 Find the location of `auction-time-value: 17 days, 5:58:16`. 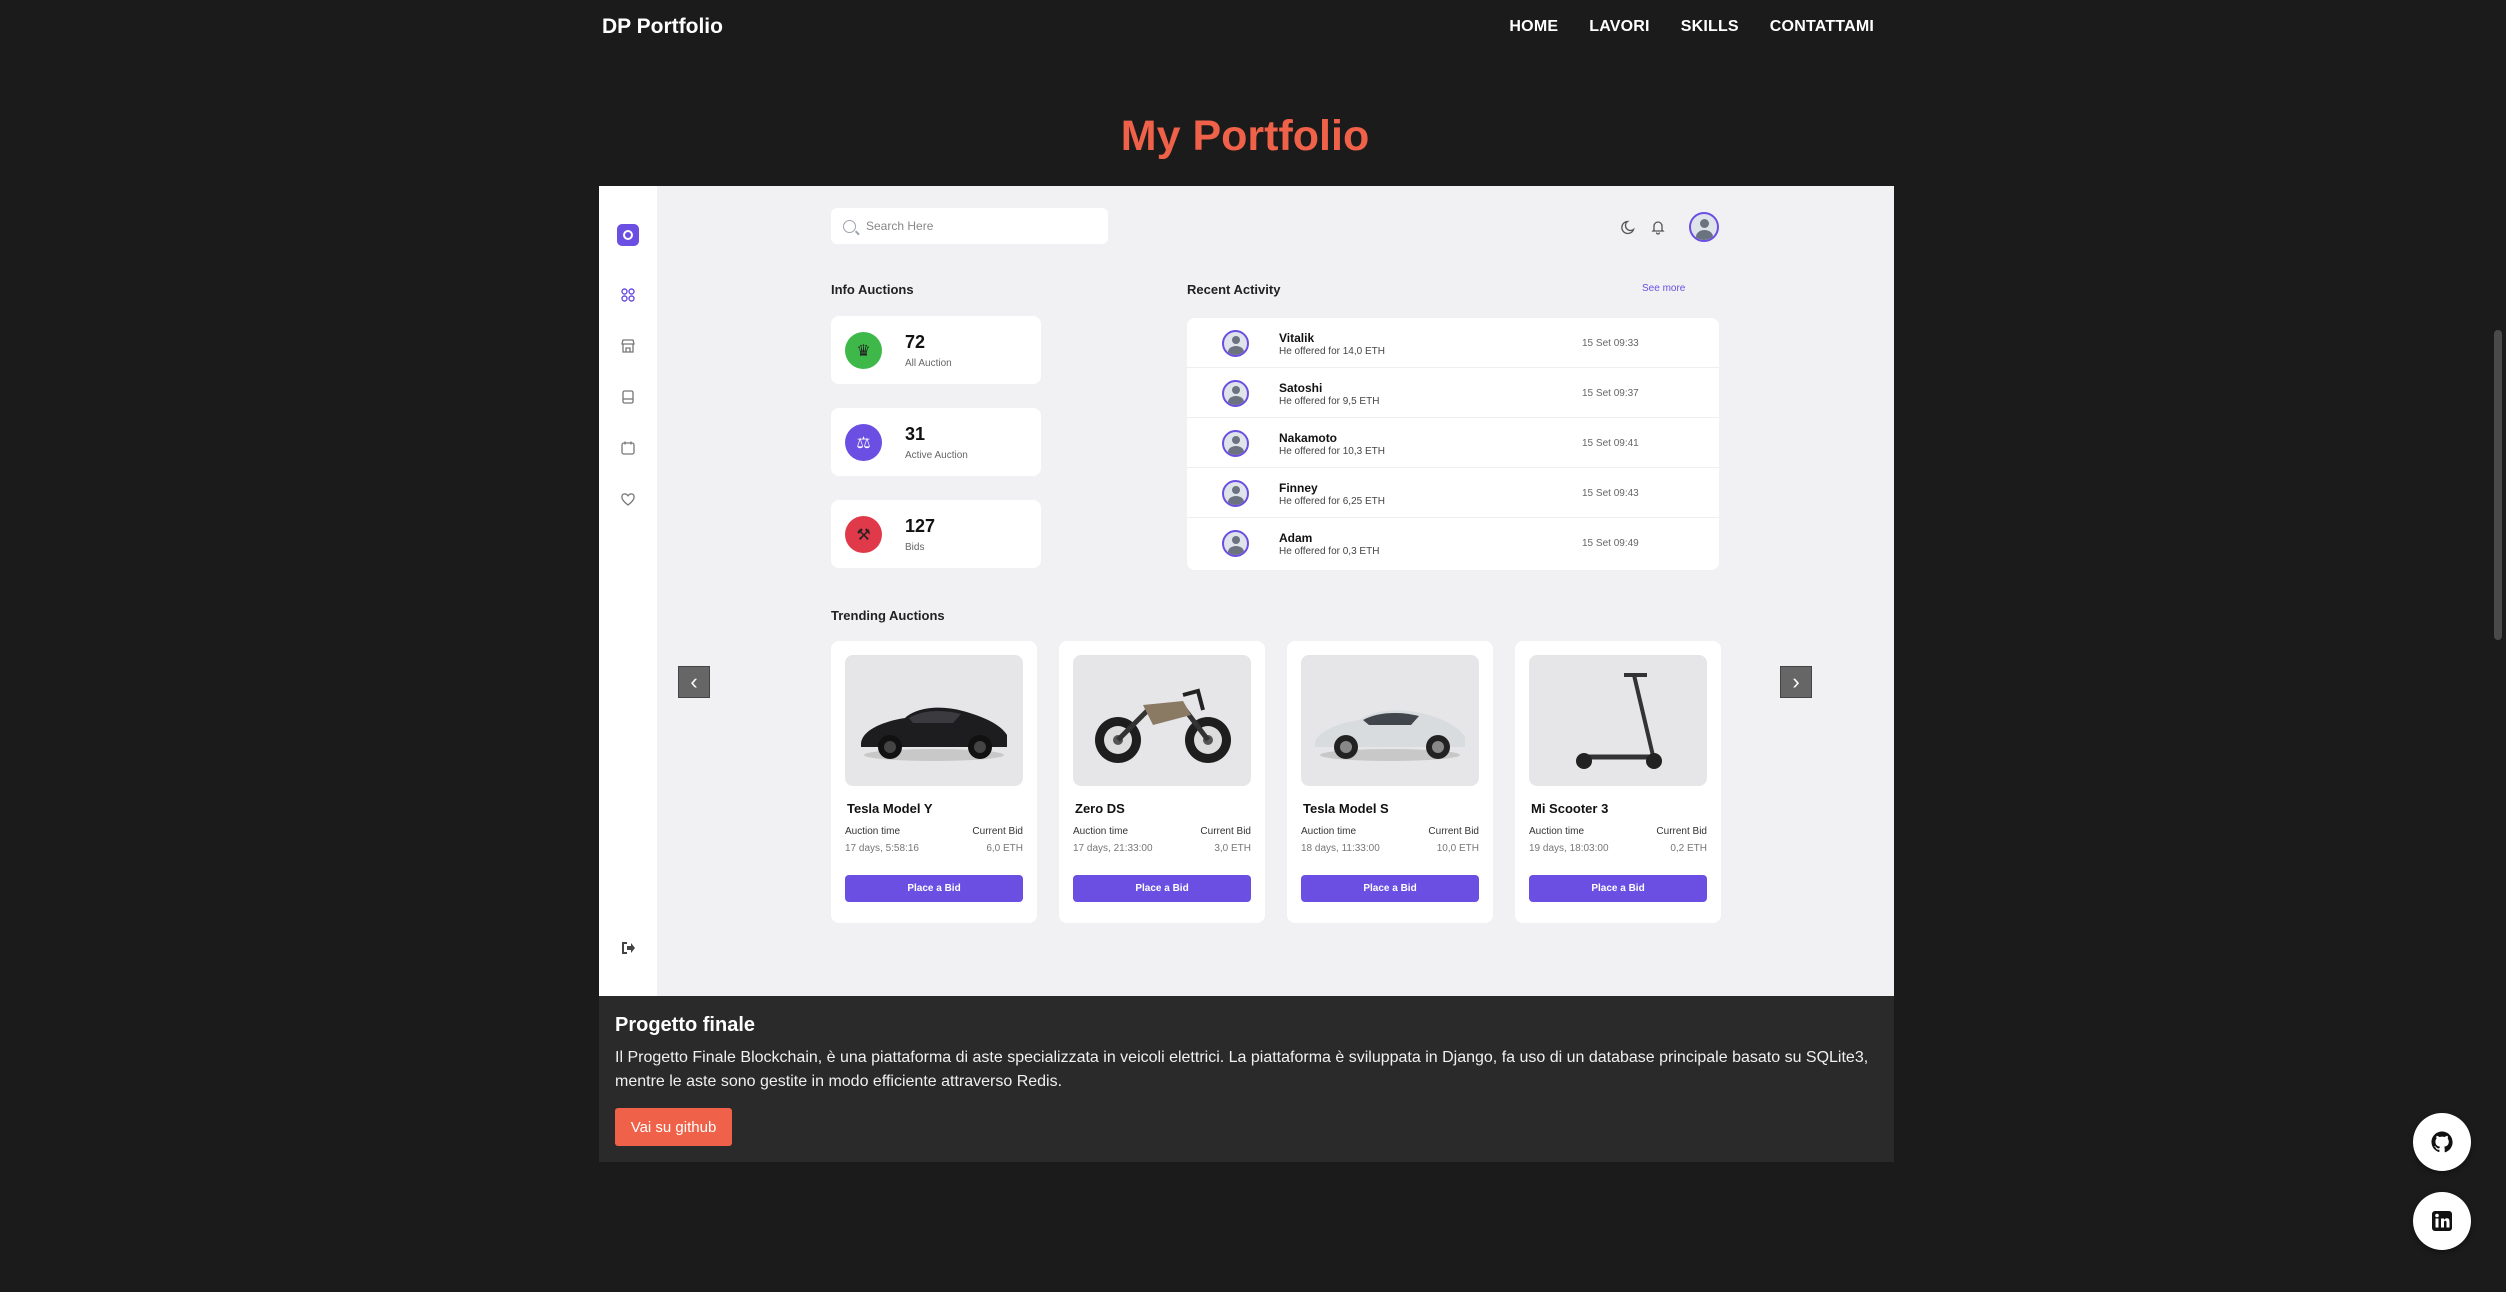

auction-time-value: 17 days, 5:58:16 is located at coordinates (882, 848).